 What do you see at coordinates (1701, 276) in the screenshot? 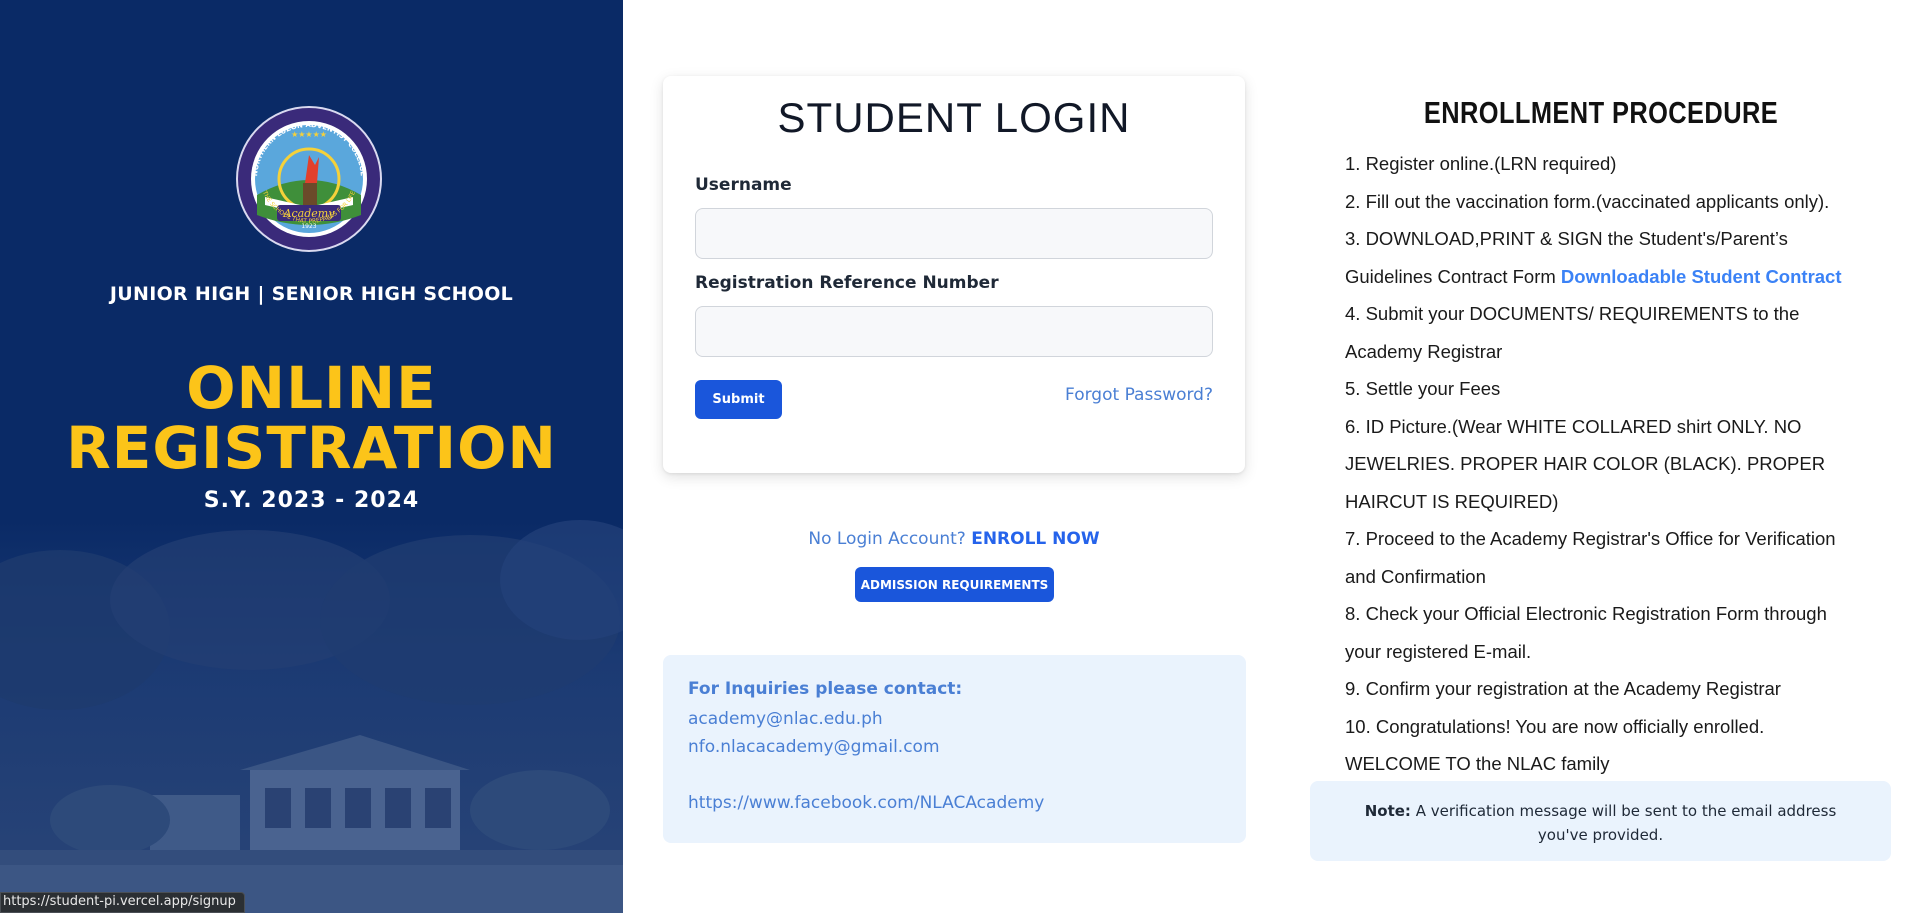
I see `download-contract-link: Downloadable Student Contract` at bounding box center [1701, 276].